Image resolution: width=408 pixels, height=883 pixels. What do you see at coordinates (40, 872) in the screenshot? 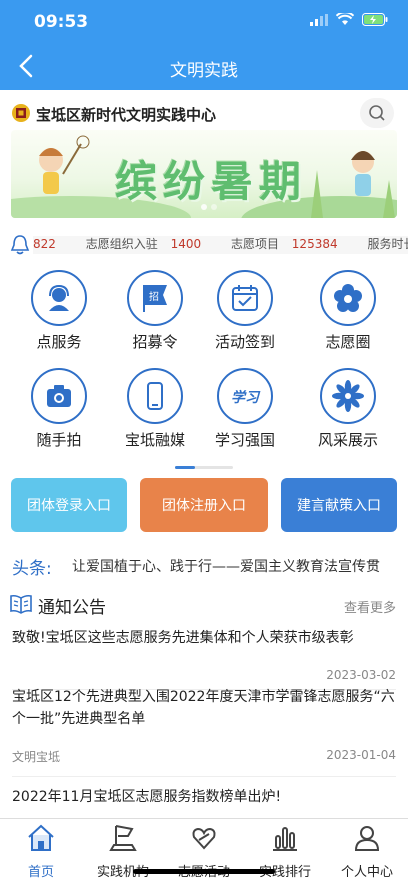
I see `tab-label: 首页` at bounding box center [40, 872].